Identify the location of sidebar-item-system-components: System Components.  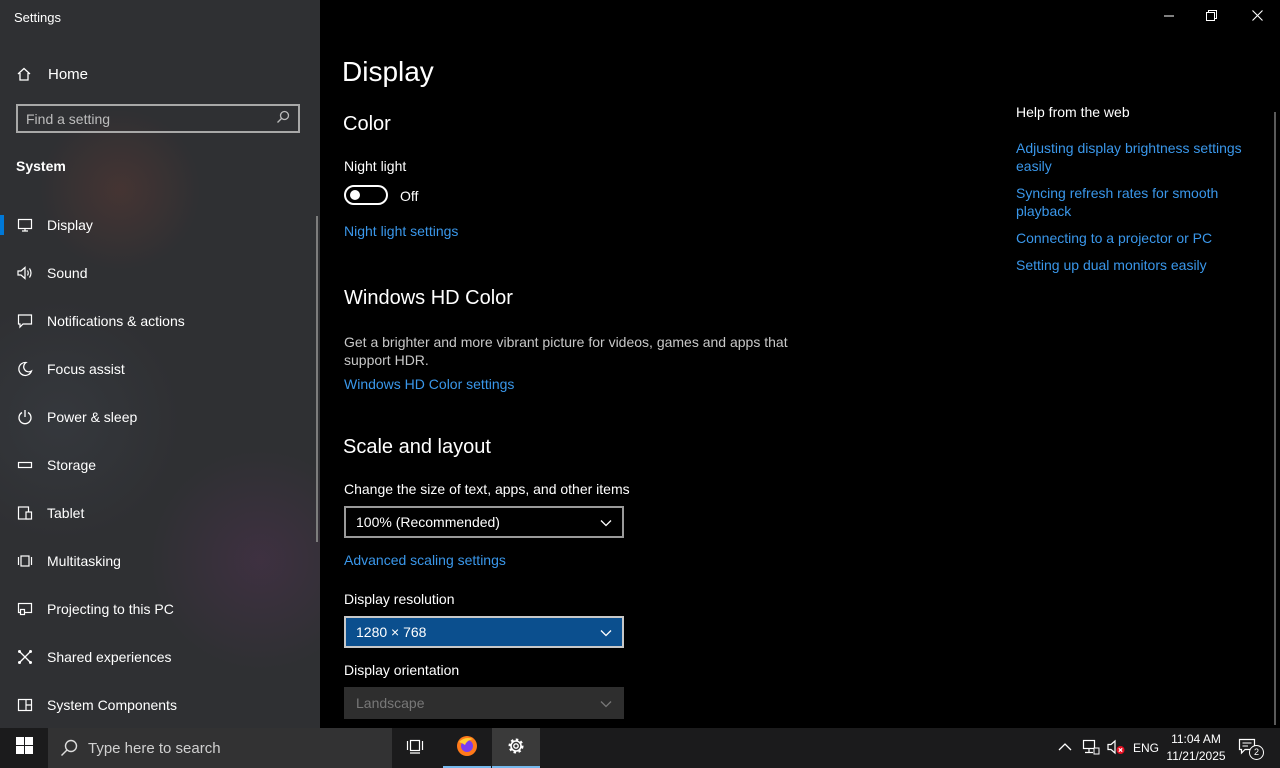
(160, 705).